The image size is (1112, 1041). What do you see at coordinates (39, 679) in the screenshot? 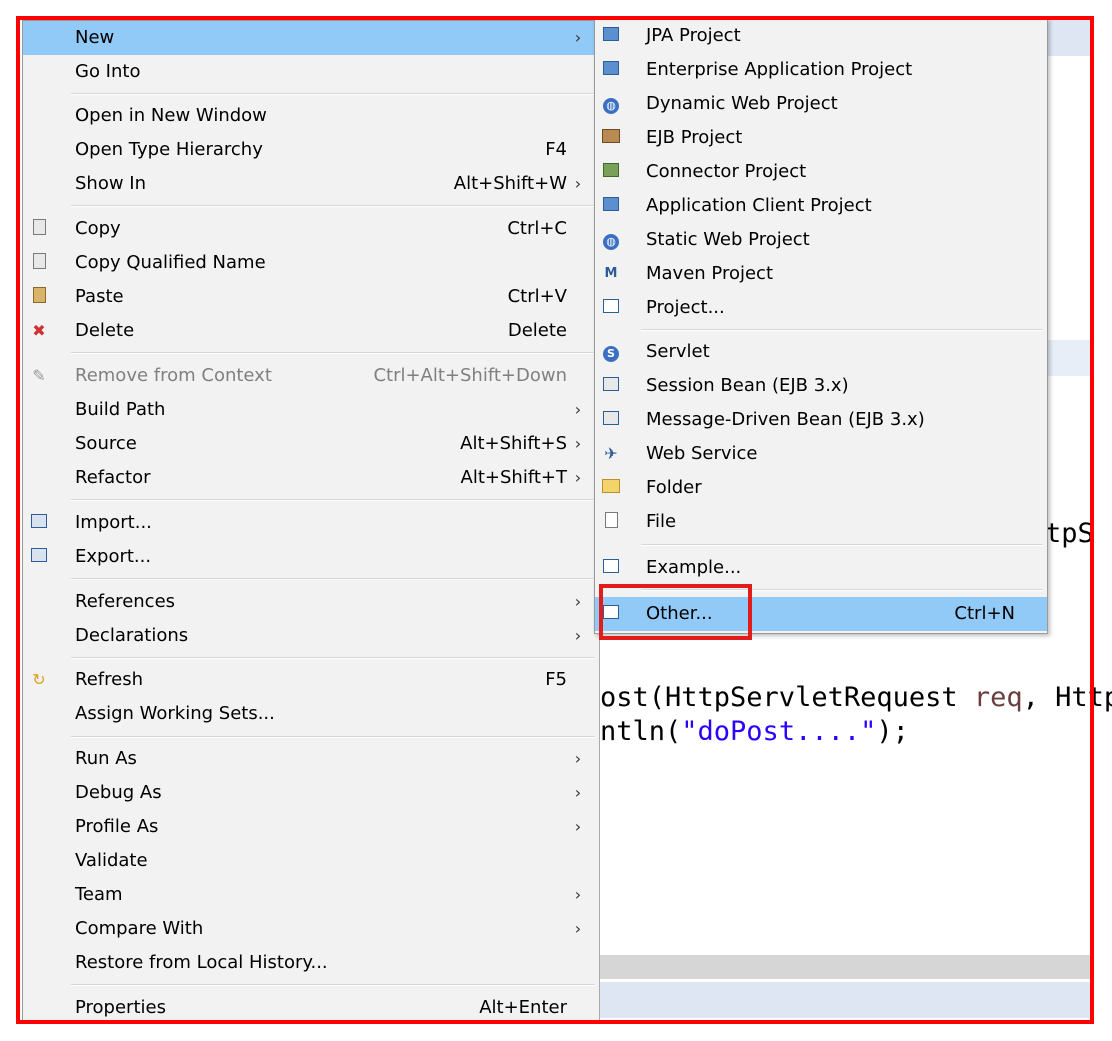
I see `refresh-icon: ↻` at bounding box center [39, 679].